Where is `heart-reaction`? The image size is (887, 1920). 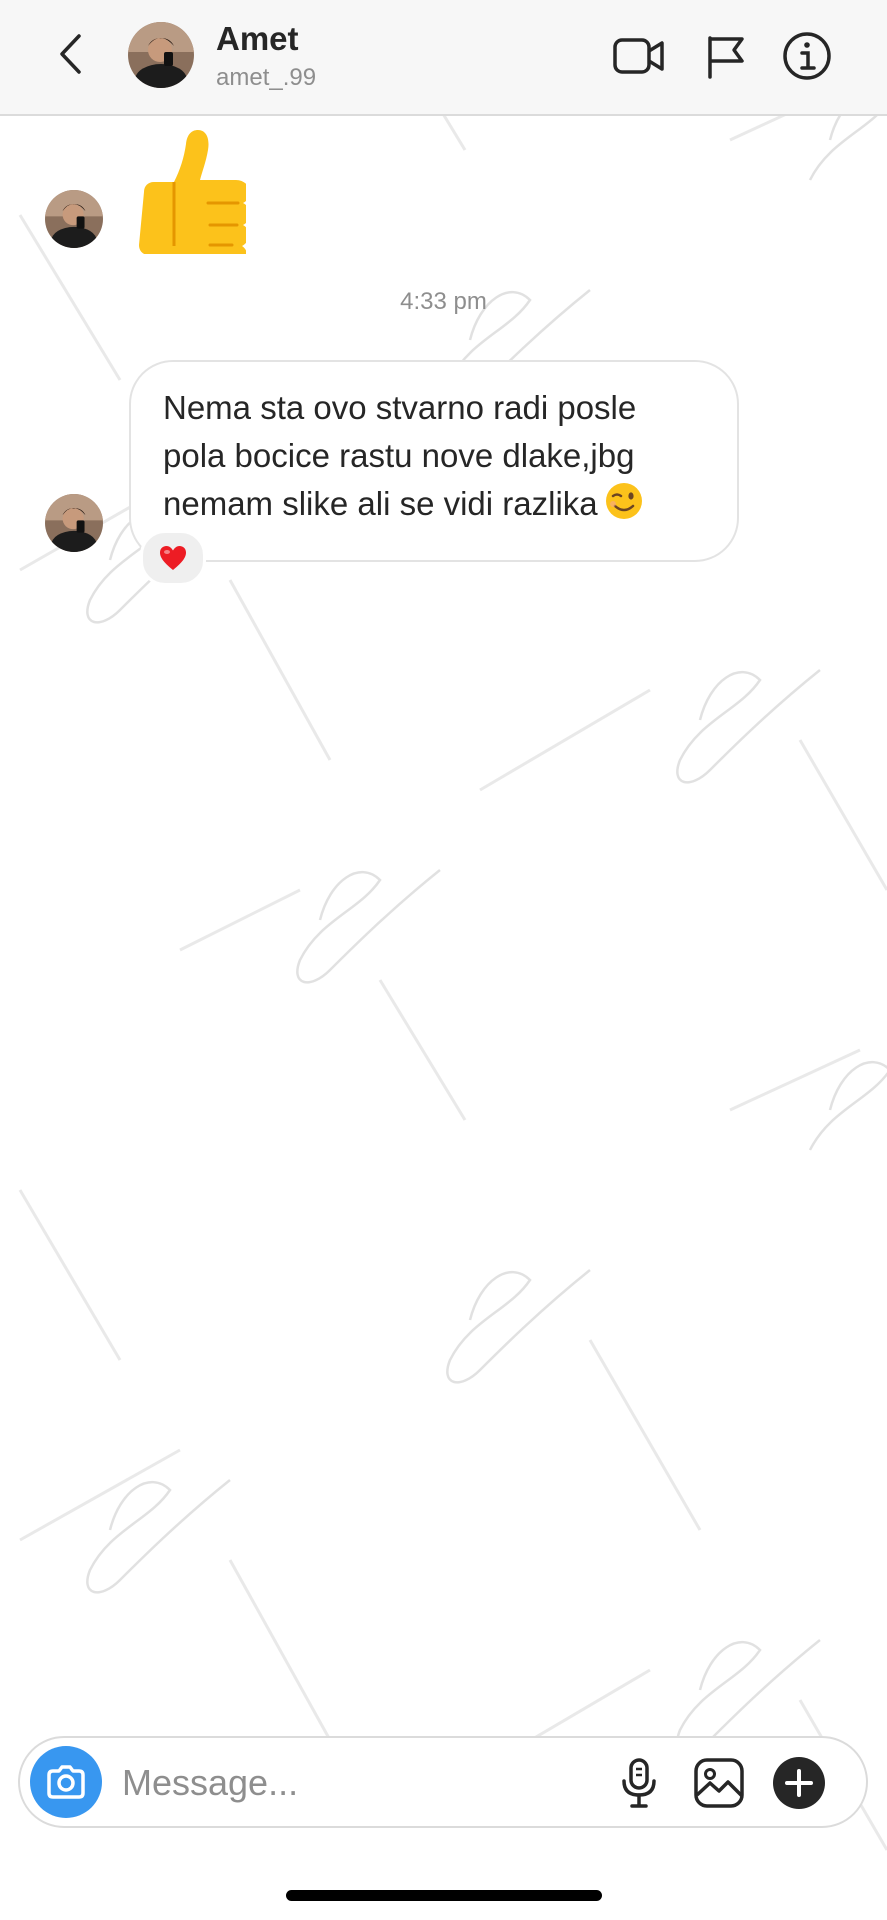 heart-reaction is located at coordinates (173, 558).